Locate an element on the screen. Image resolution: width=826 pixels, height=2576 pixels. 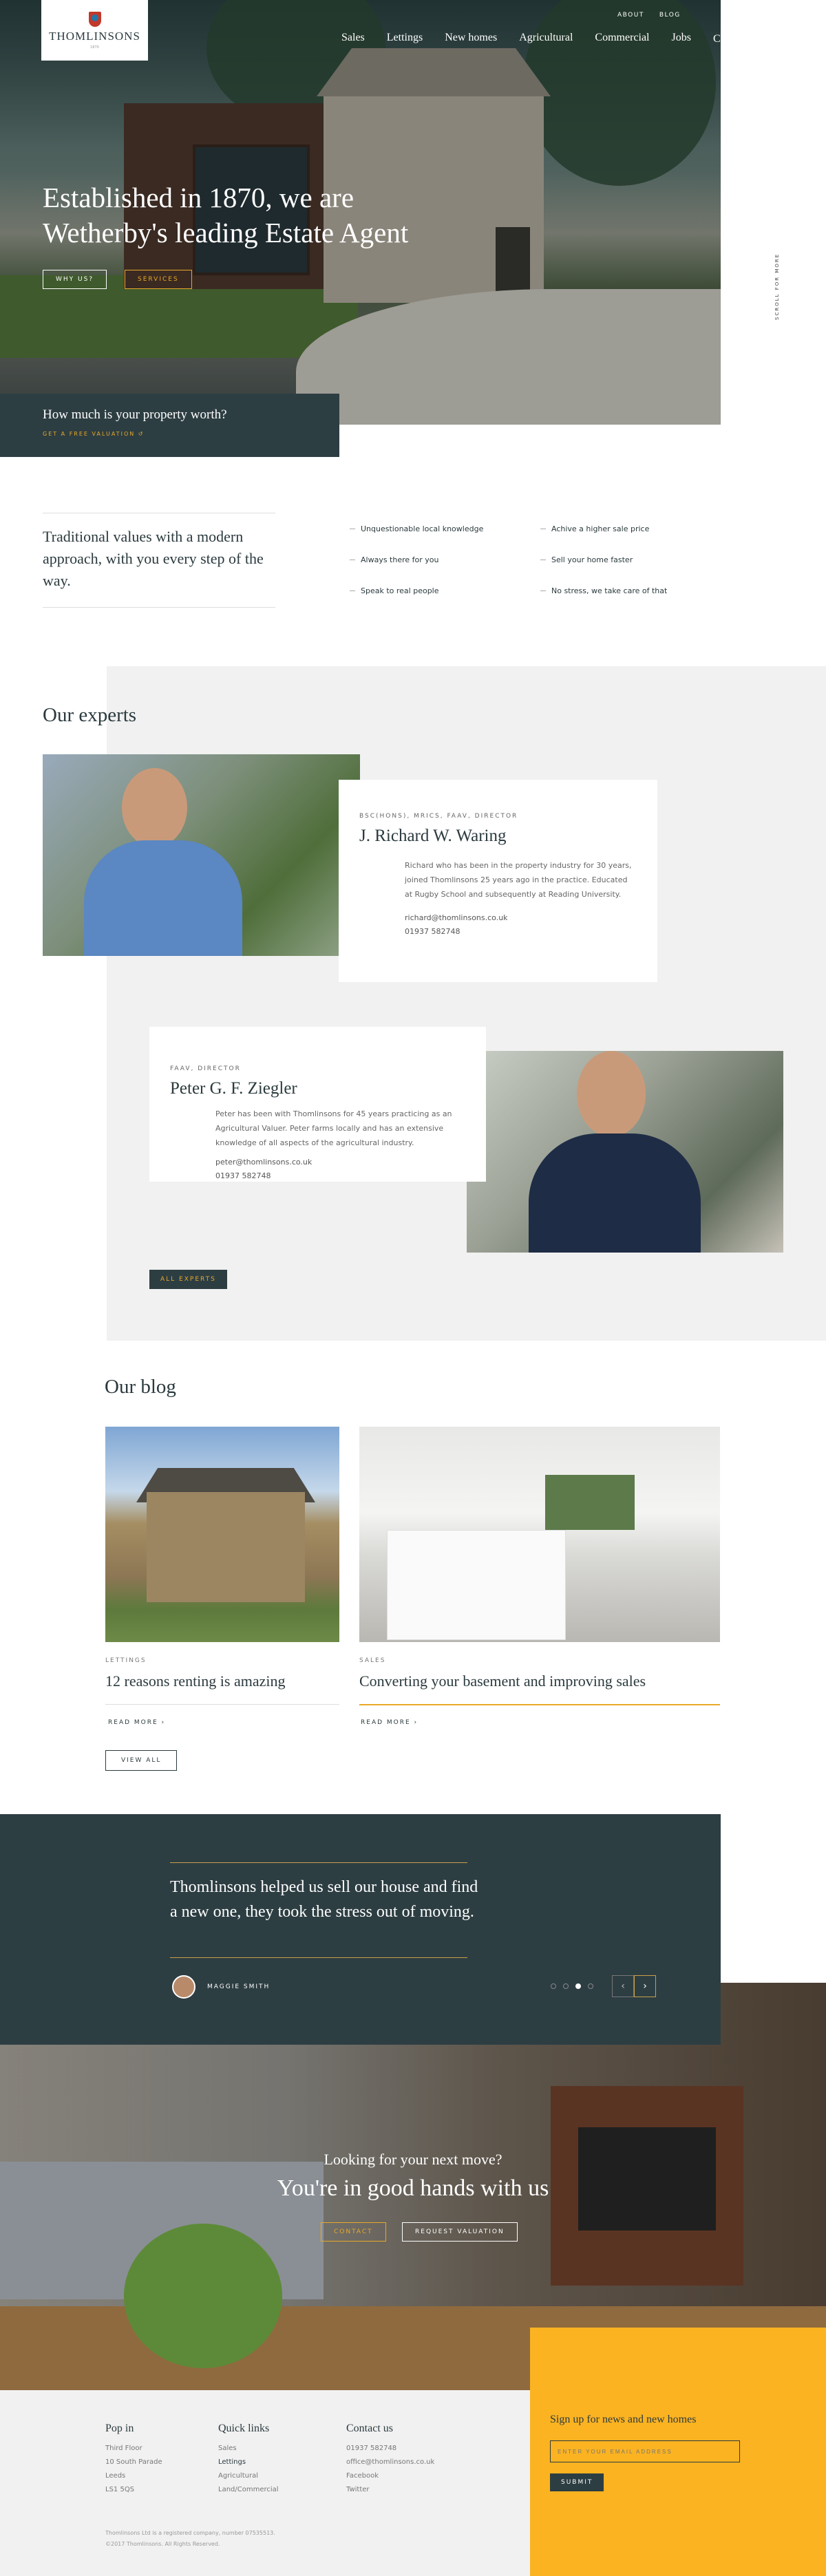
house-body is located at coordinates (226, 1547).